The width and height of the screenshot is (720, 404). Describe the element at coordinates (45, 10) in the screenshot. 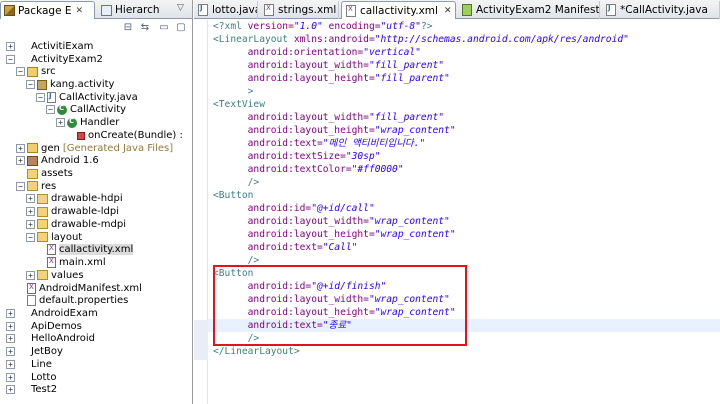

I see `tab-label: Package E` at that location.